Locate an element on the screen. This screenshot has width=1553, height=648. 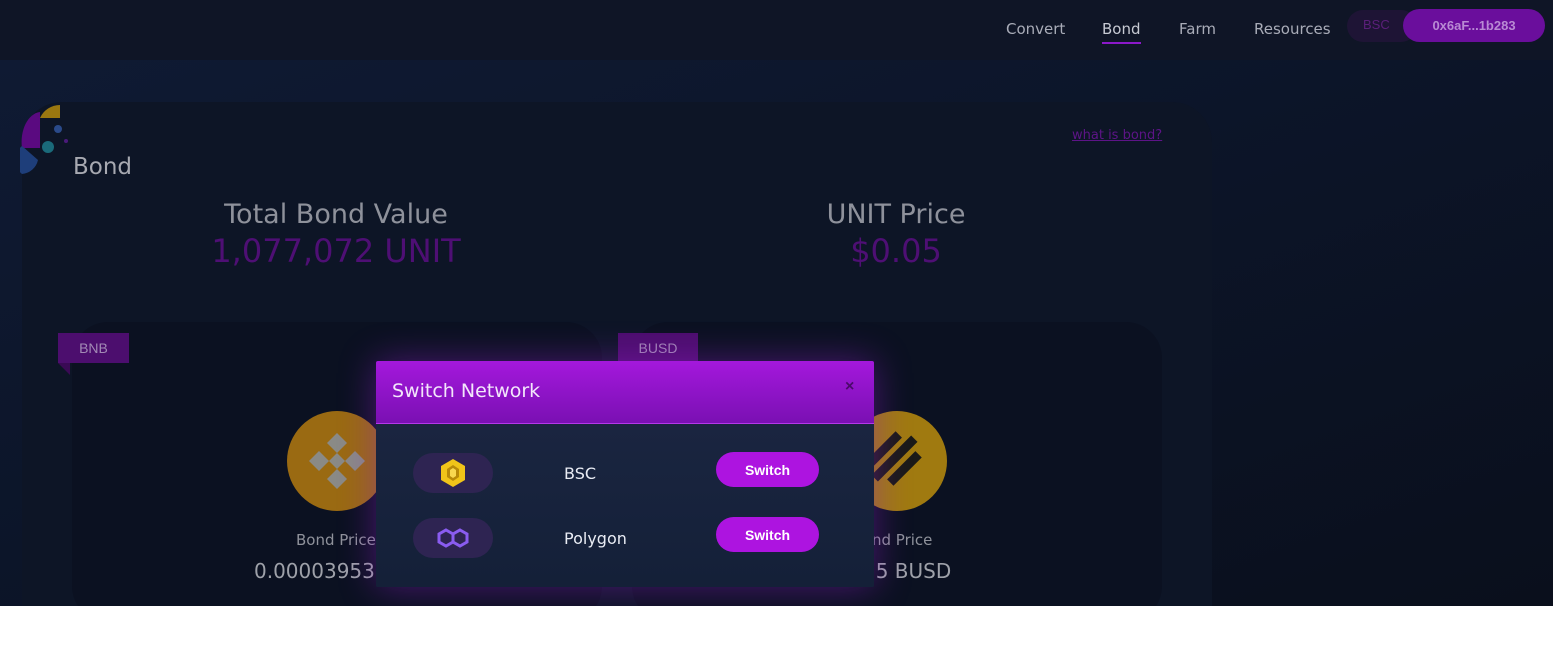
network-name-bsc: BSC is located at coordinates (580, 473).